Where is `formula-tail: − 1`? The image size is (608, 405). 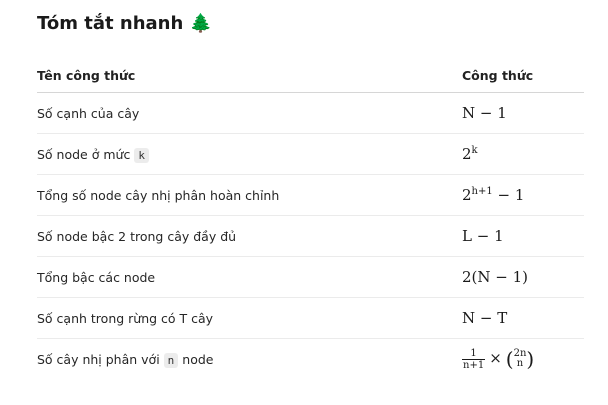 formula-tail: − 1 is located at coordinates (508, 195).